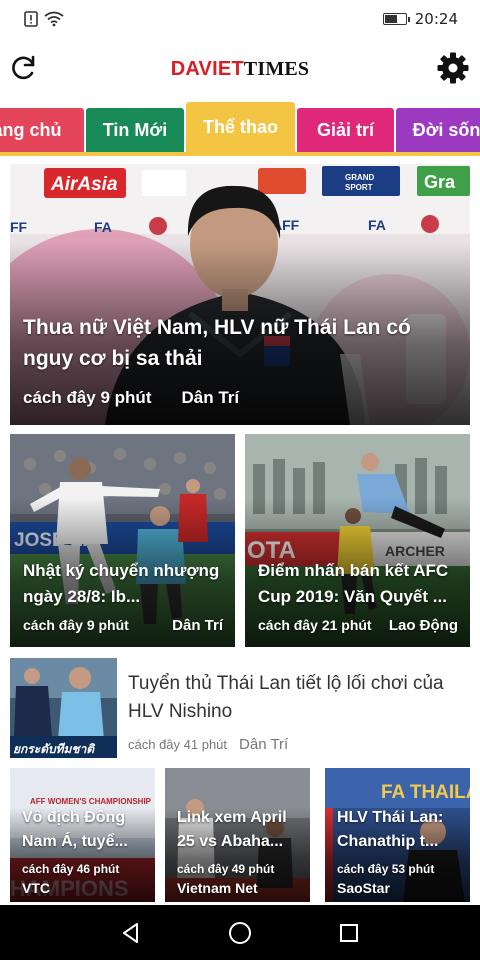 This screenshot has height=960, width=480. Describe the element at coordinates (217, 888) in the screenshot. I see `small-article-source: Vietnam Net` at that location.